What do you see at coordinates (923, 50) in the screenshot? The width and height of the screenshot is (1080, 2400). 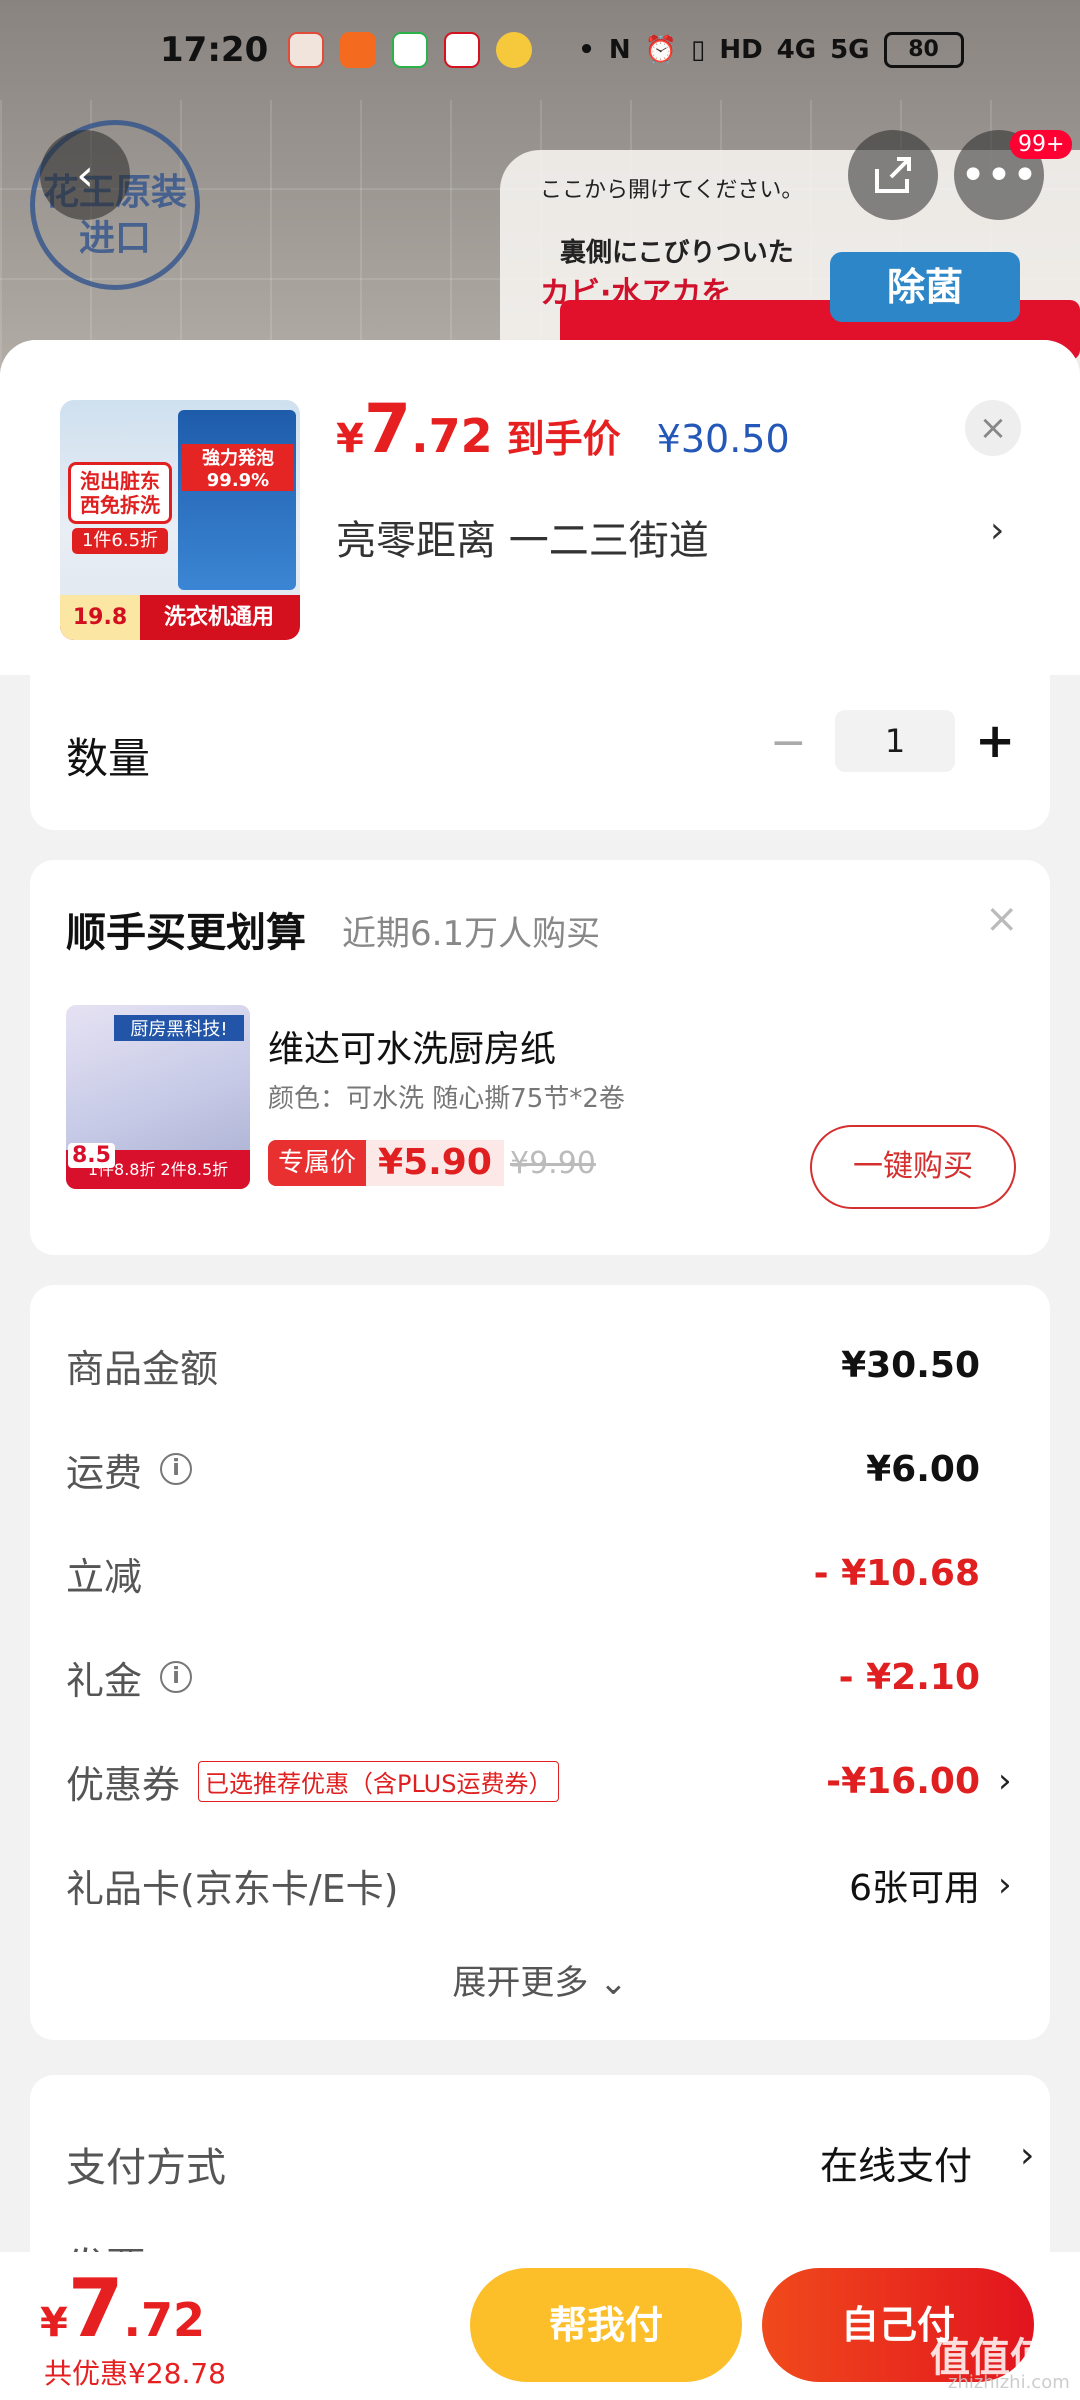 I see `battery-icon: 80` at bounding box center [923, 50].